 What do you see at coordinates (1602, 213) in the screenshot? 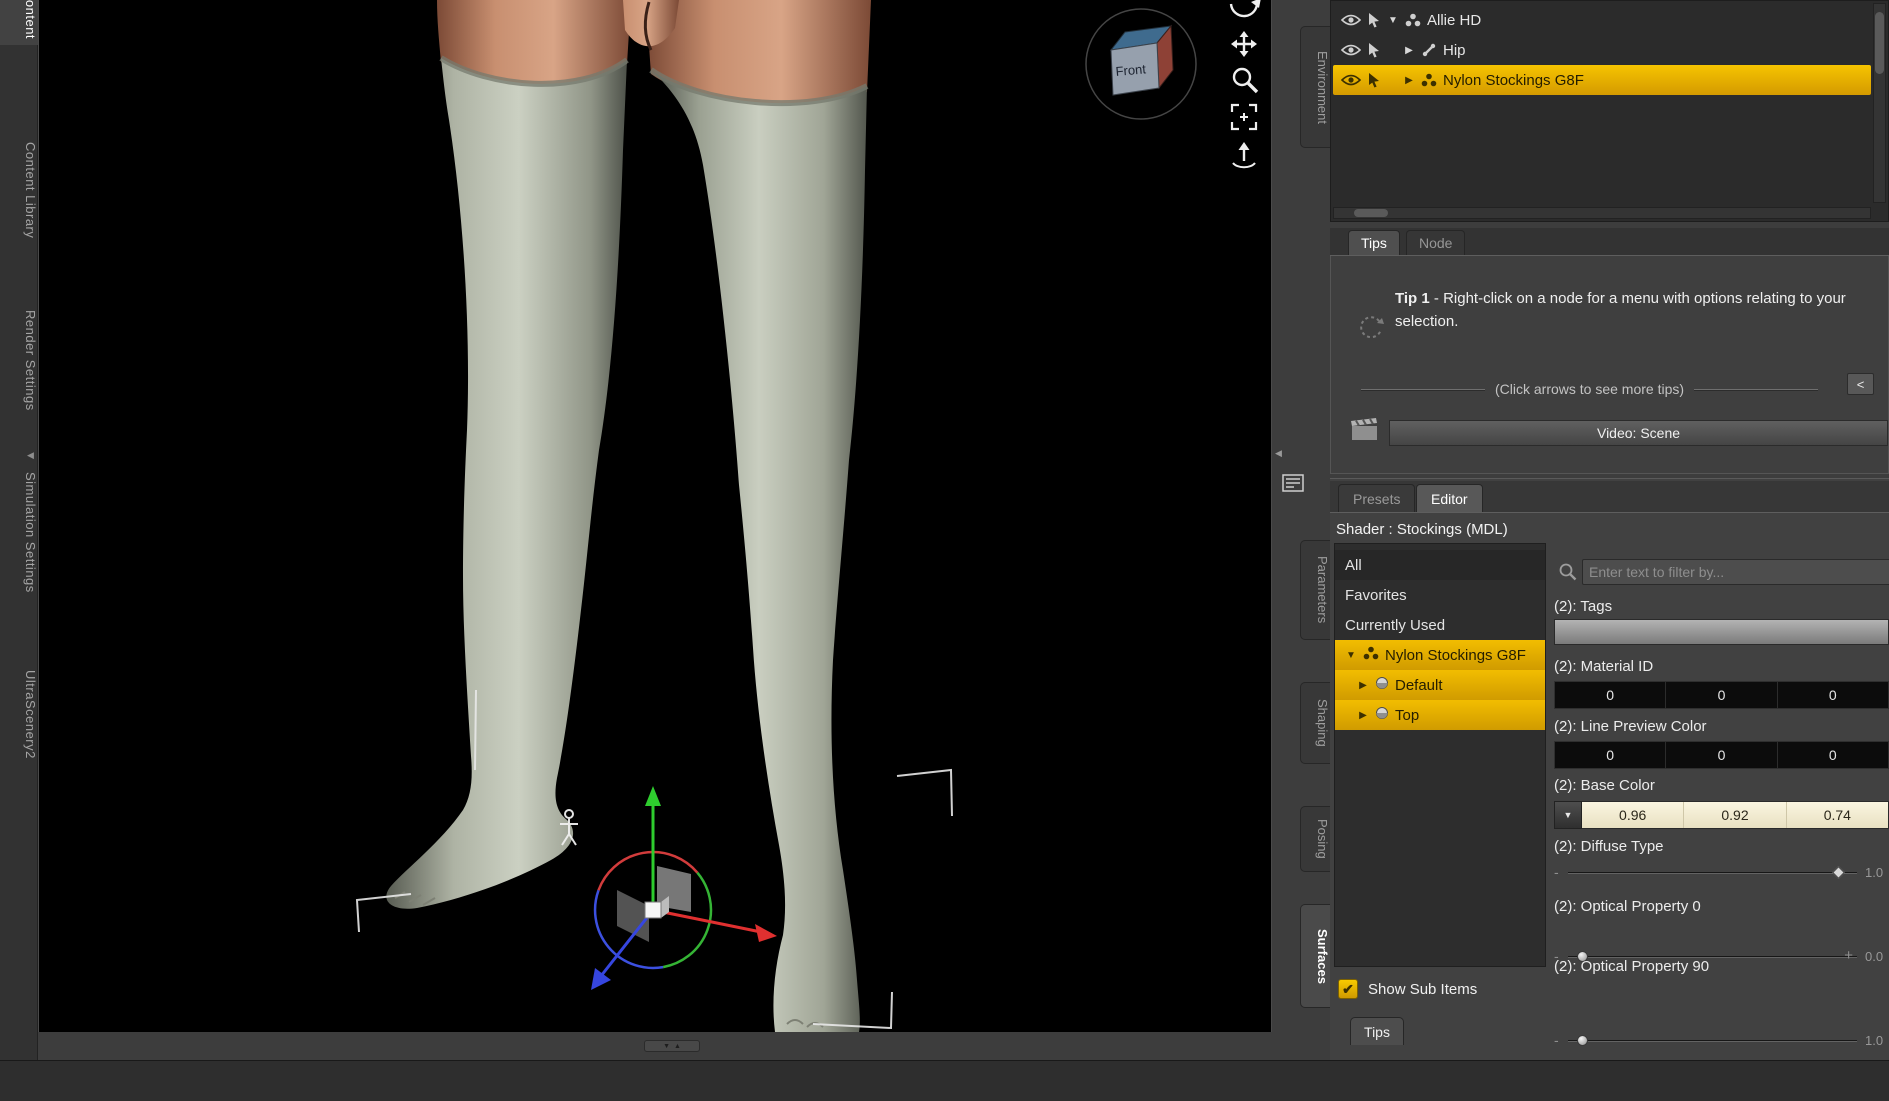
I see `scene-horizontal-scrollbar` at bounding box center [1602, 213].